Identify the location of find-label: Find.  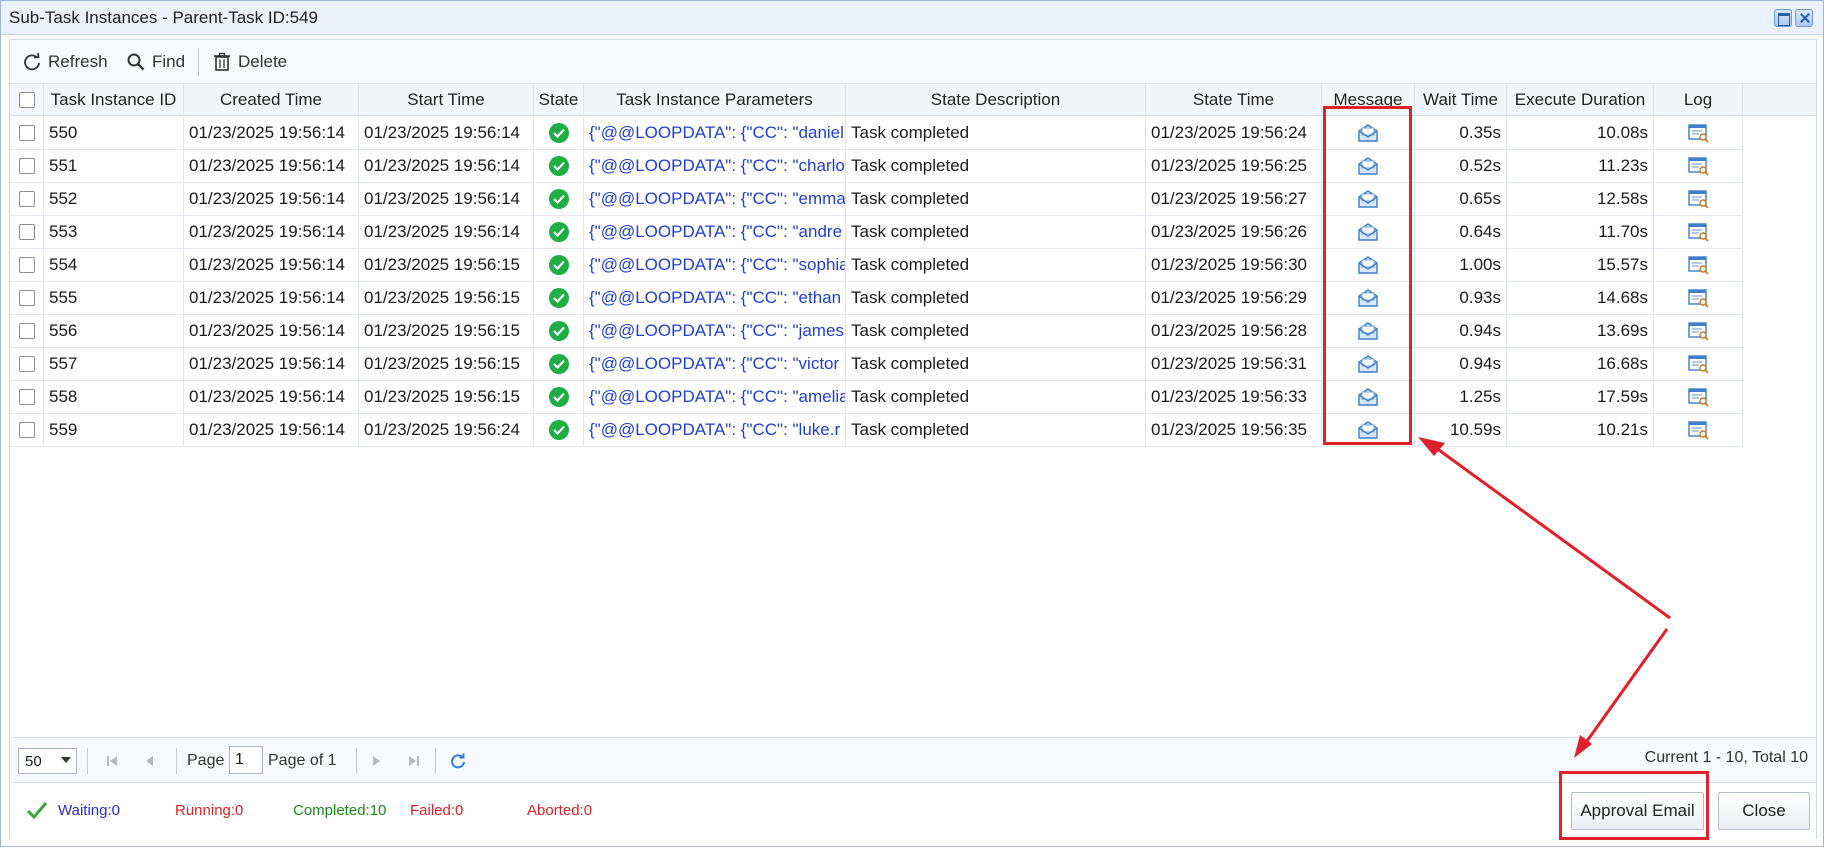
(169, 61).